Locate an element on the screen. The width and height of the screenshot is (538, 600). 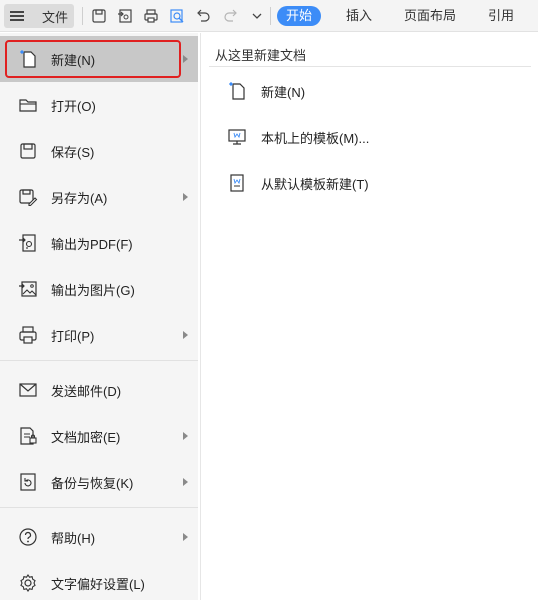
local-template-icon is located at coordinates (237, 137).